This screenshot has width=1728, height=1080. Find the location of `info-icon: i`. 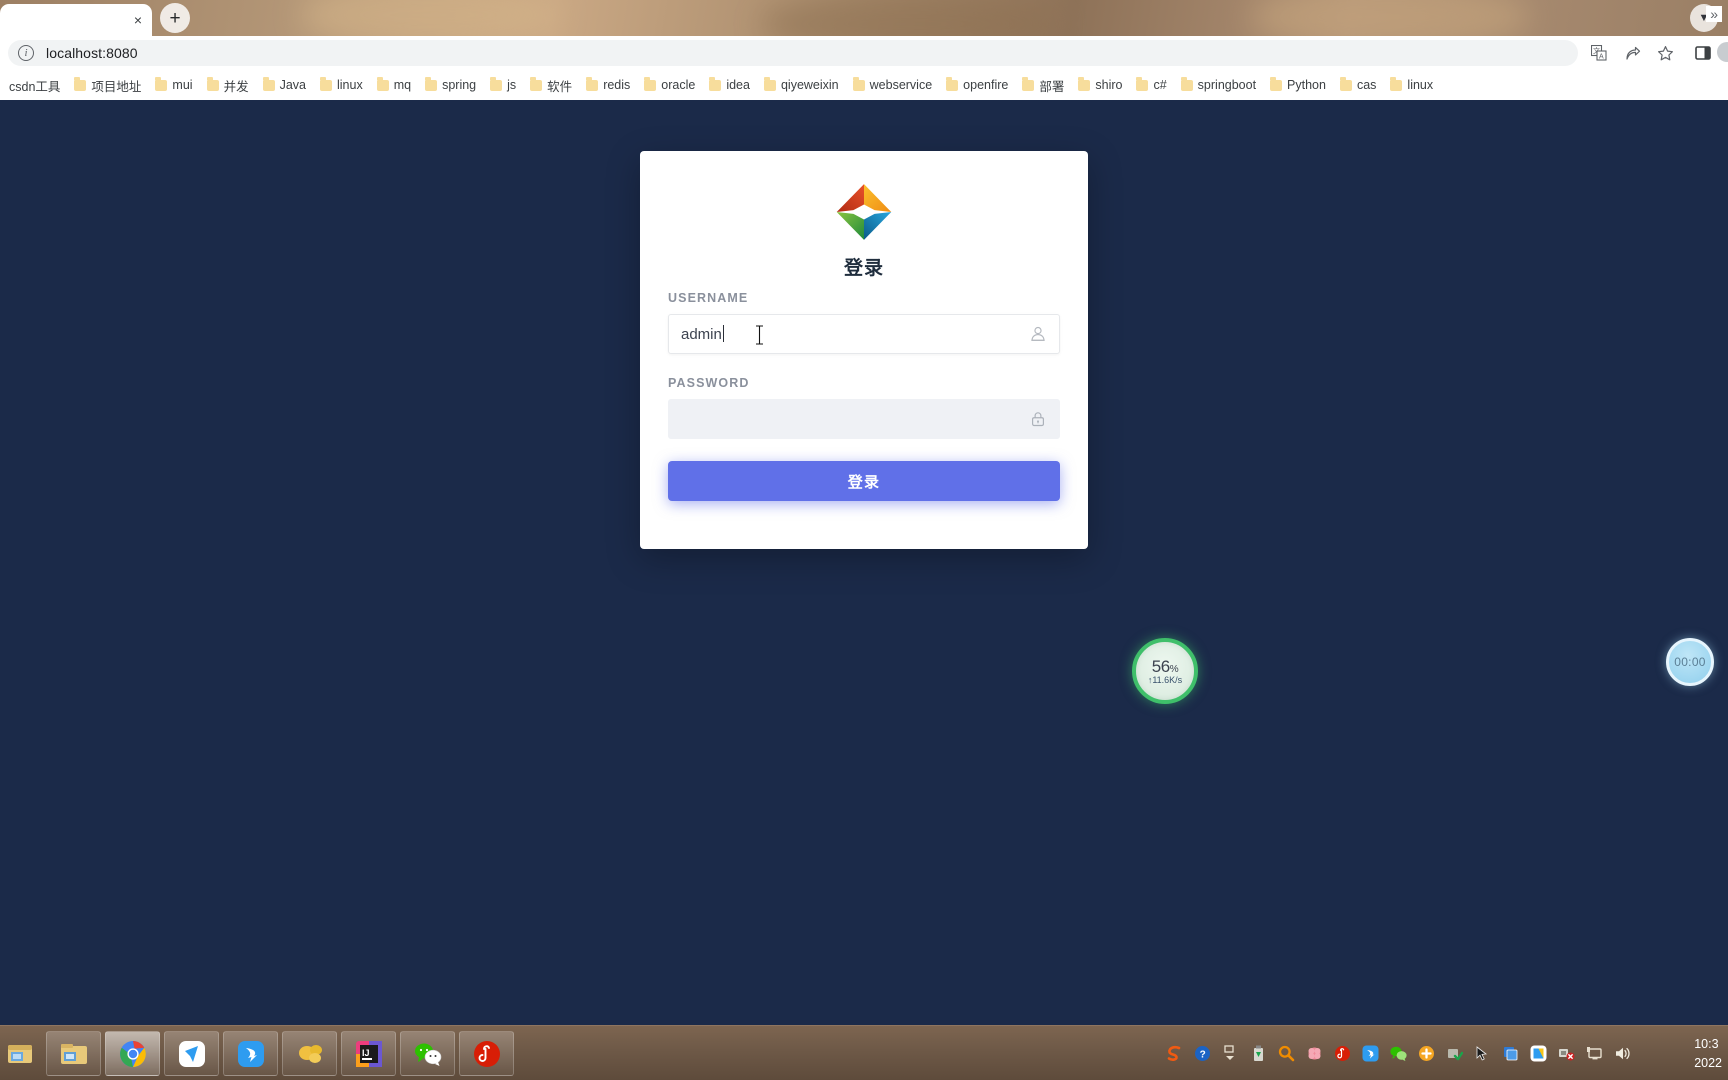

info-icon: i is located at coordinates (26, 53).